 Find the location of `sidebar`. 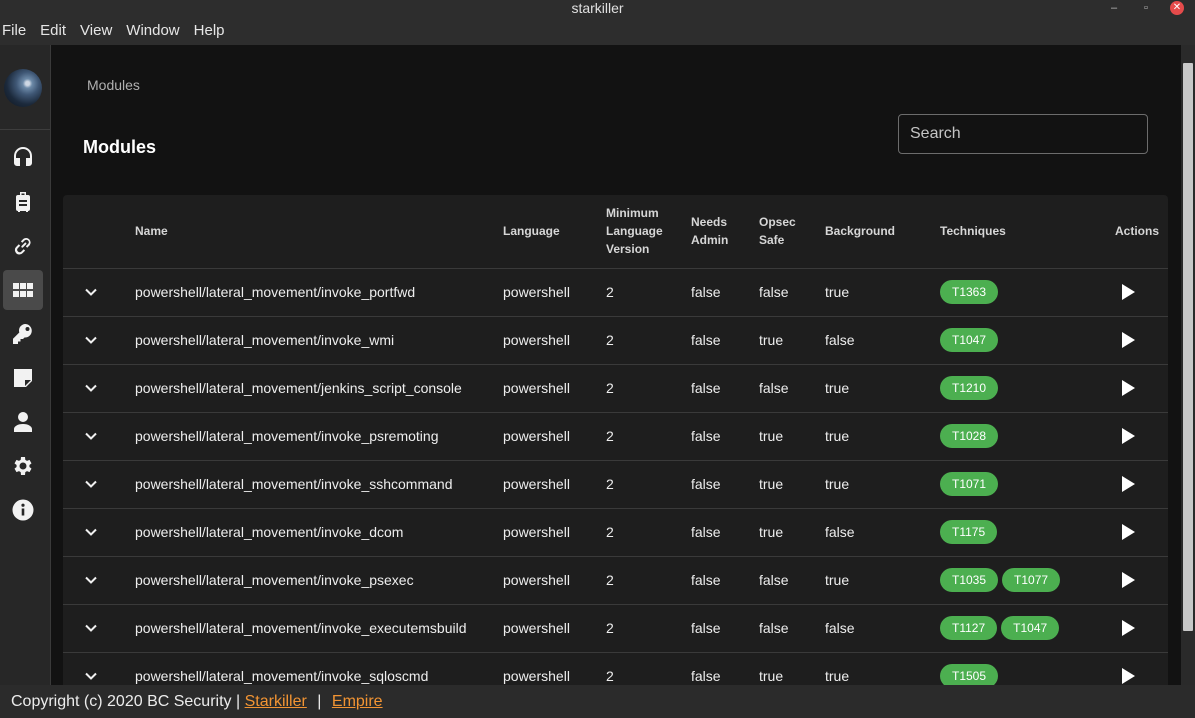

sidebar is located at coordinates (25, 365).